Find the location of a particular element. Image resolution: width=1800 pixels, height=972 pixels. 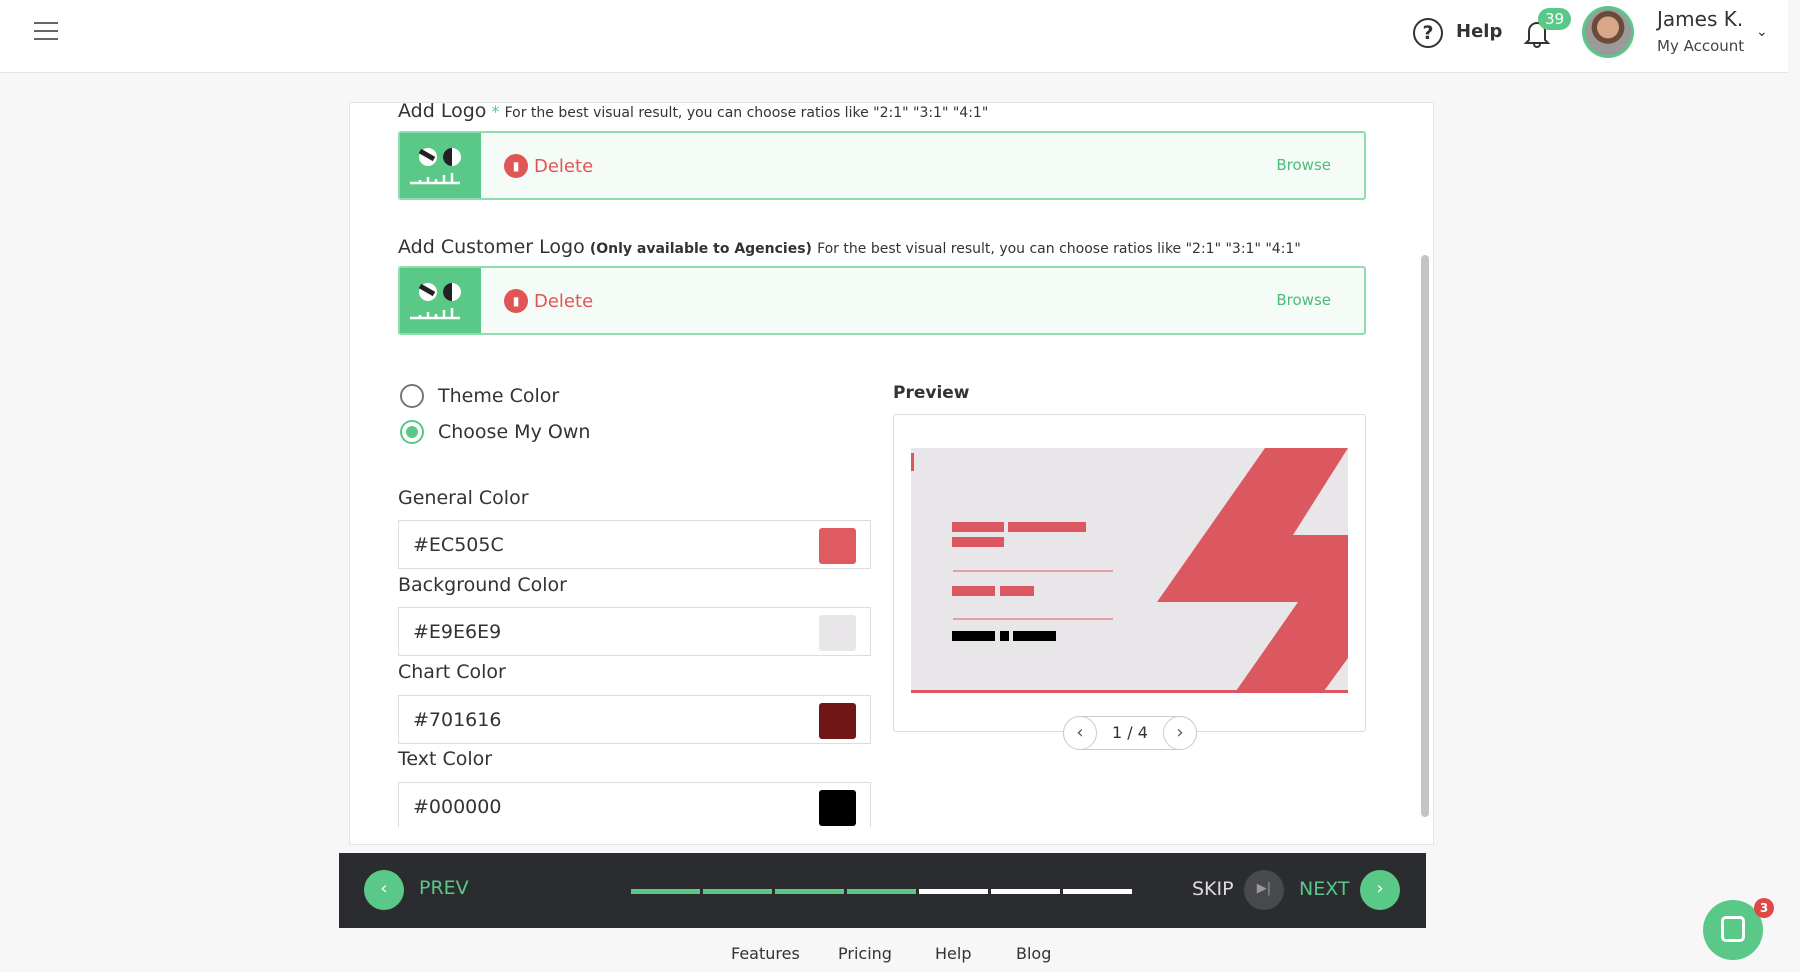

theme-color-label: Theme Color is located at coordinates (498, 396).